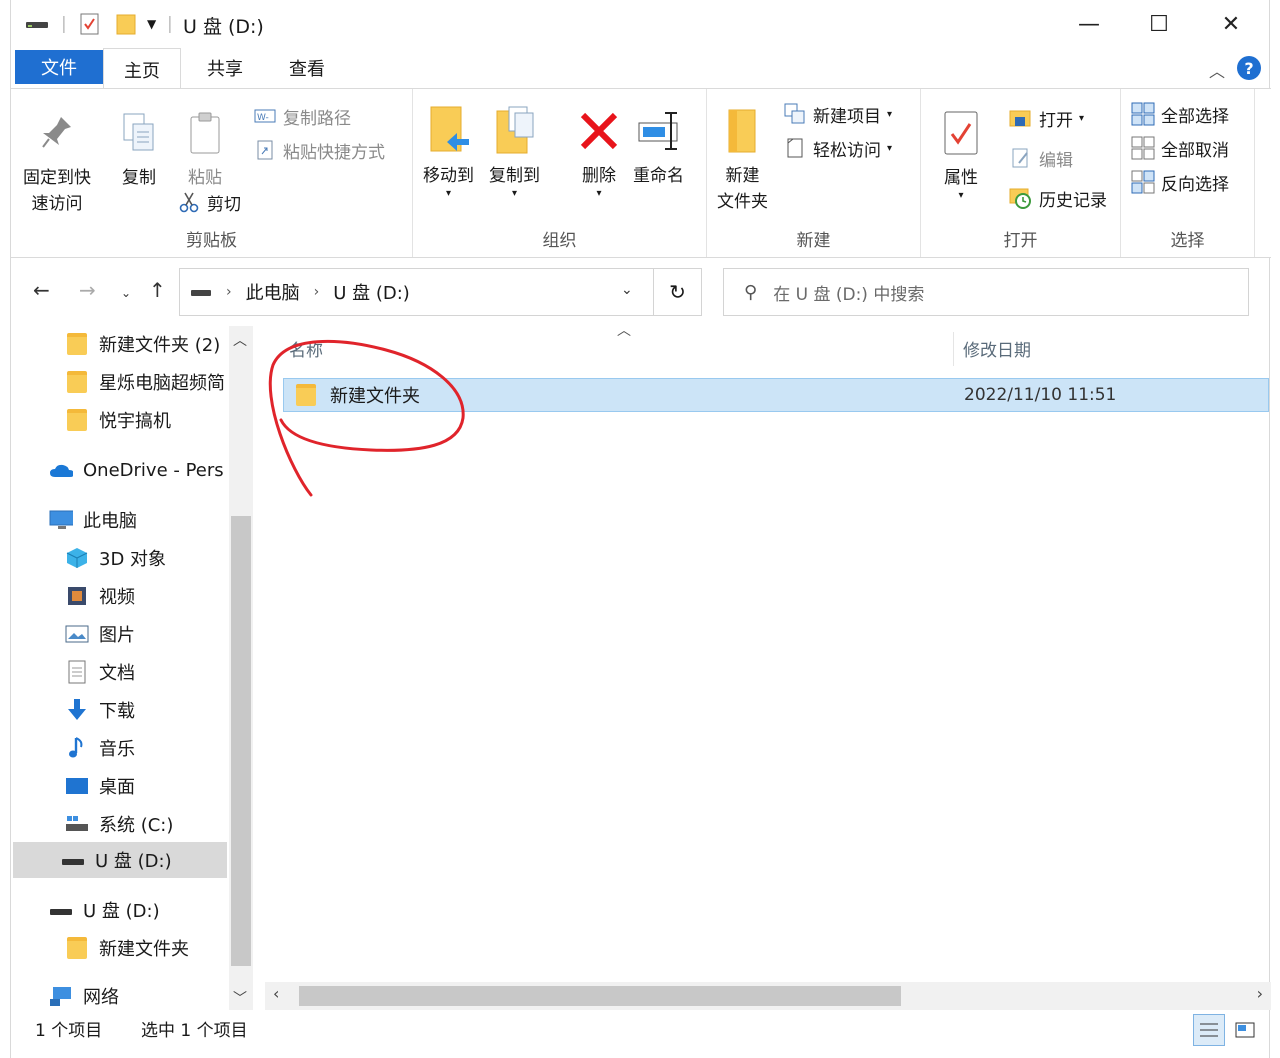  Describe the element at coordinates (225, 68) in the screenshot. I see `tab-share: 共享` at that location.